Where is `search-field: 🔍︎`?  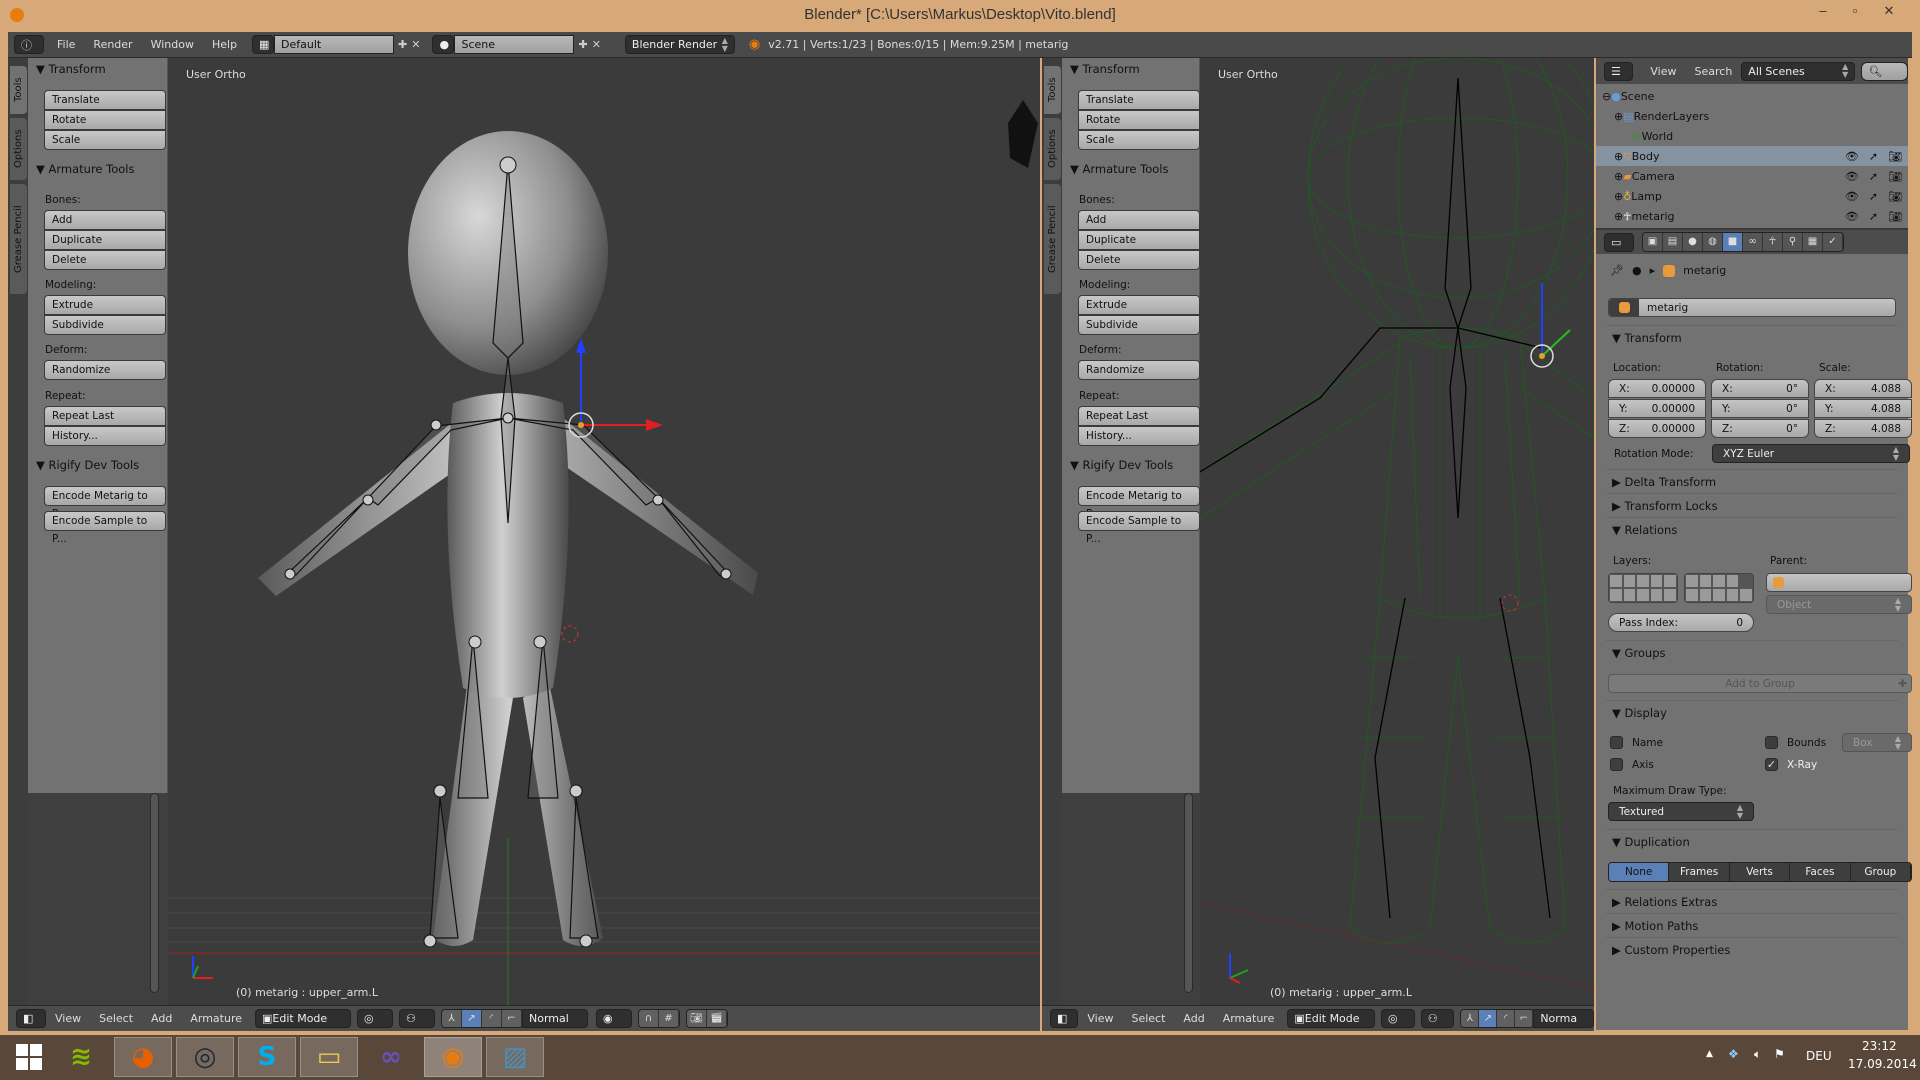
search-field: 🔍︎ is located at coordinates (1885, 71).